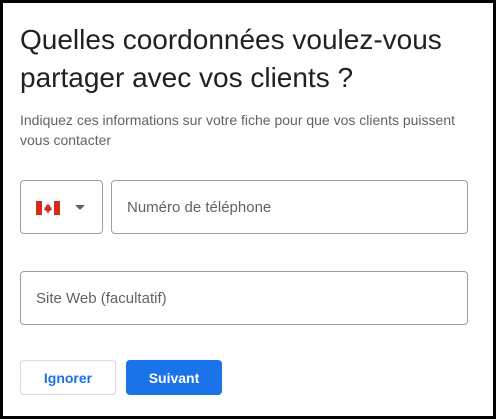 Image resolution: width=496 pixels, height=419 pixels. Describe the element at coordinates (61, 207) in the screenshot. I see `country-code-select` at that location.